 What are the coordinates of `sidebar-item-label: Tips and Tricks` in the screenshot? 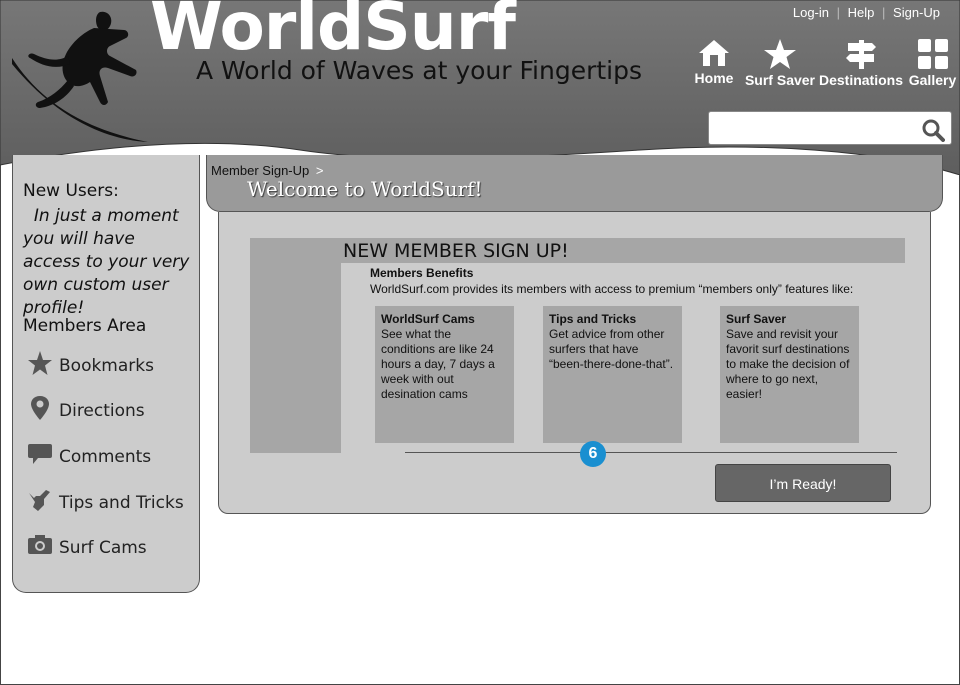 It's located at (121, 503).